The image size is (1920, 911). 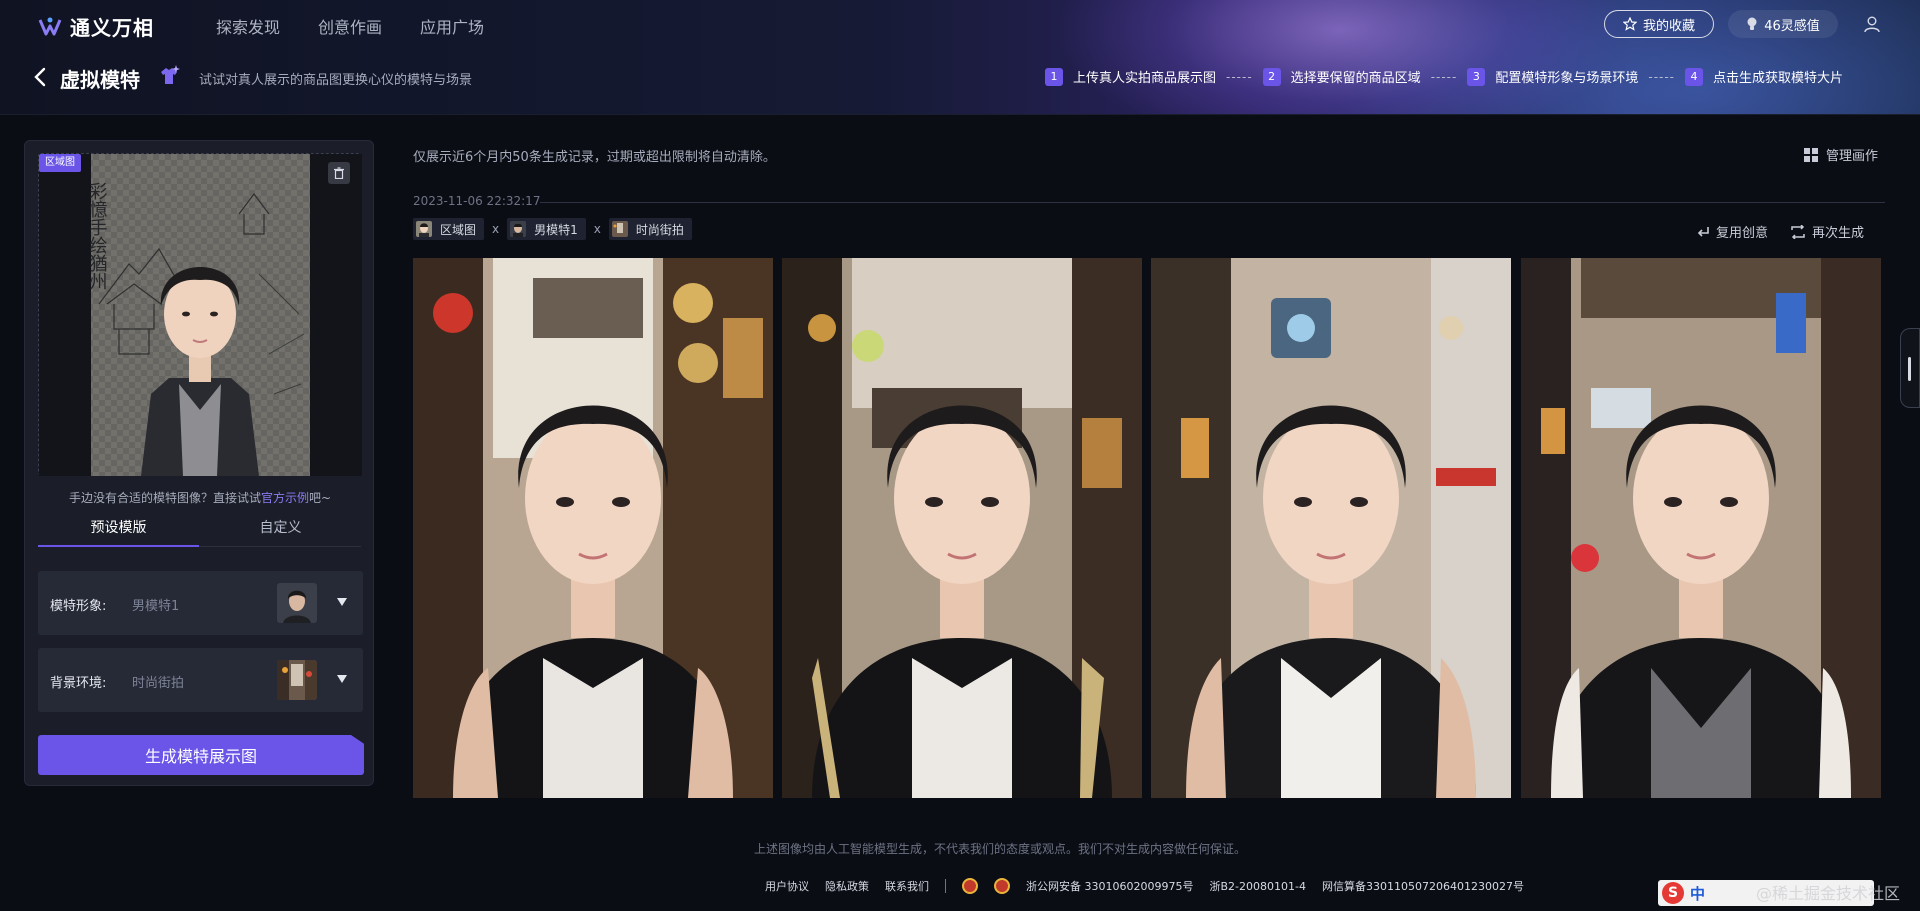 I want to click on star-icon, so click(x=1629, y=24).